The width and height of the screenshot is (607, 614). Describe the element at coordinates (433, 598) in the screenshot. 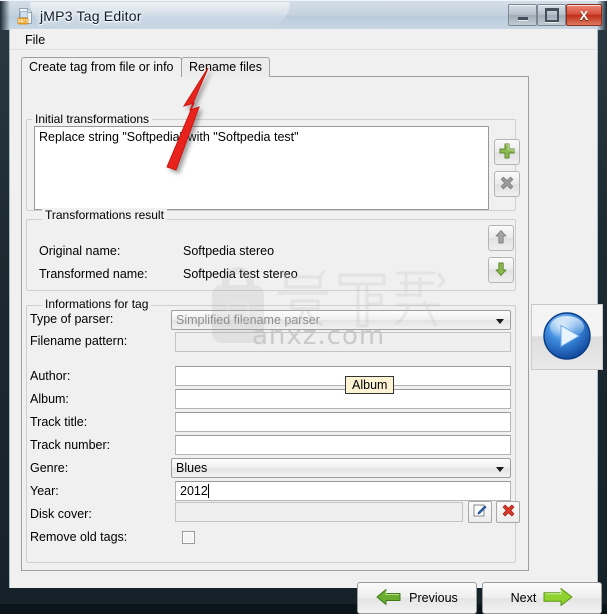

I see `previous-button-label: Previous` at that location.